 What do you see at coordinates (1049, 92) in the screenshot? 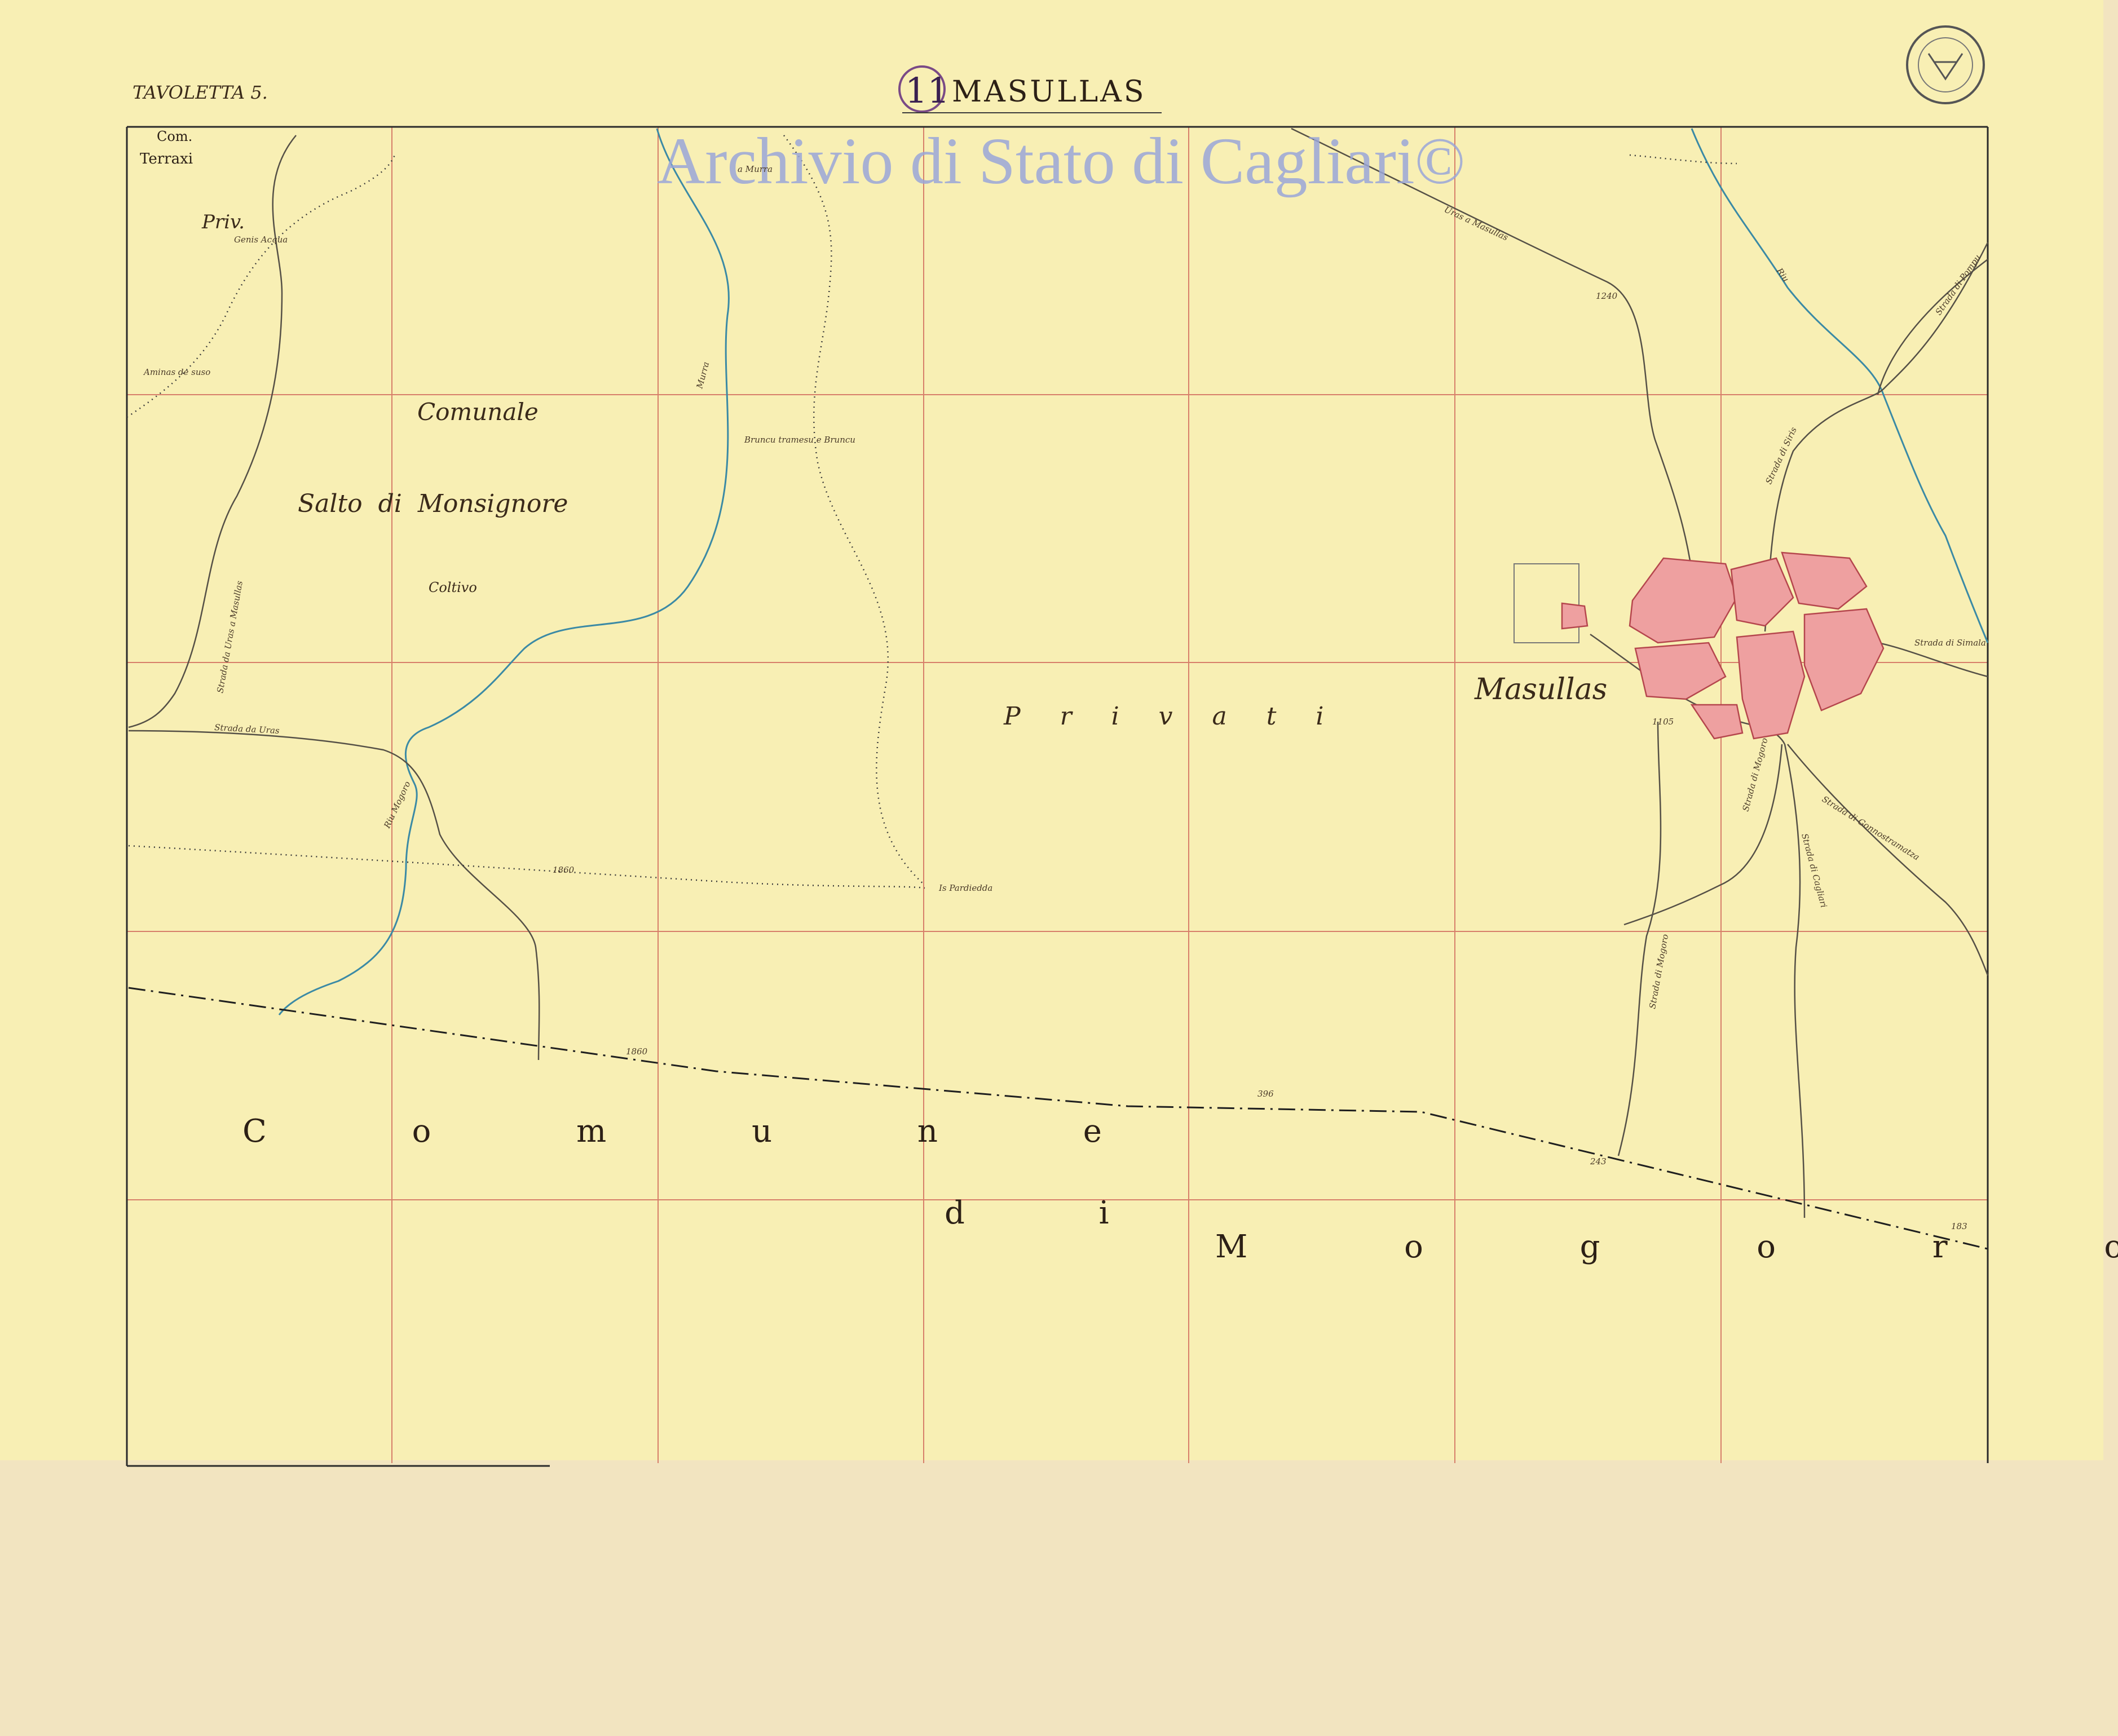
I see `sheet-title: MASULLAS` at bounding box center [1049, 92].